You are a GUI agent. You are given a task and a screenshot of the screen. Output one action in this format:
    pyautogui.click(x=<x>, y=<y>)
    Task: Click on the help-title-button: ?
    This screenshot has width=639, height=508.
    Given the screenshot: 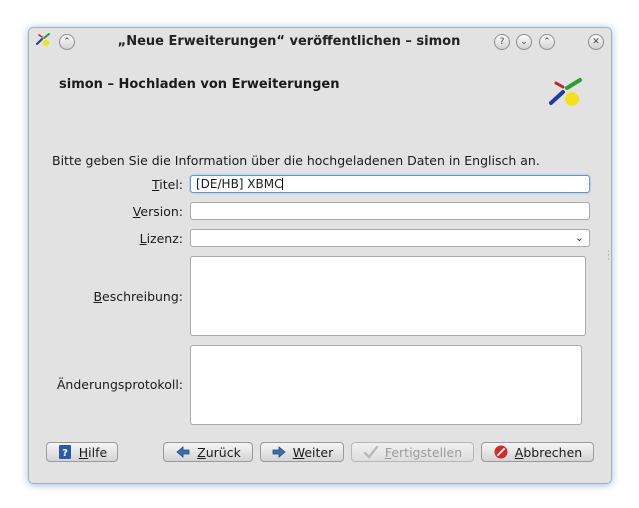 What is the action you would take?
    pyautogui.click(x=502, y=42)
    